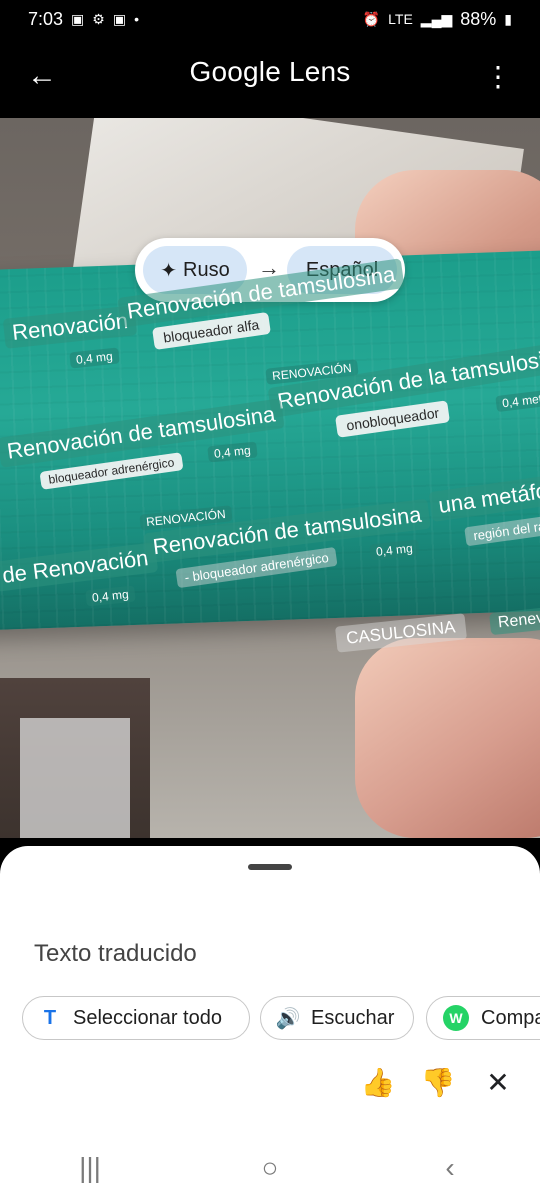 The height and width of the screenshot is (1200, 540). I want to click on drag-handle, so click(270, 867).